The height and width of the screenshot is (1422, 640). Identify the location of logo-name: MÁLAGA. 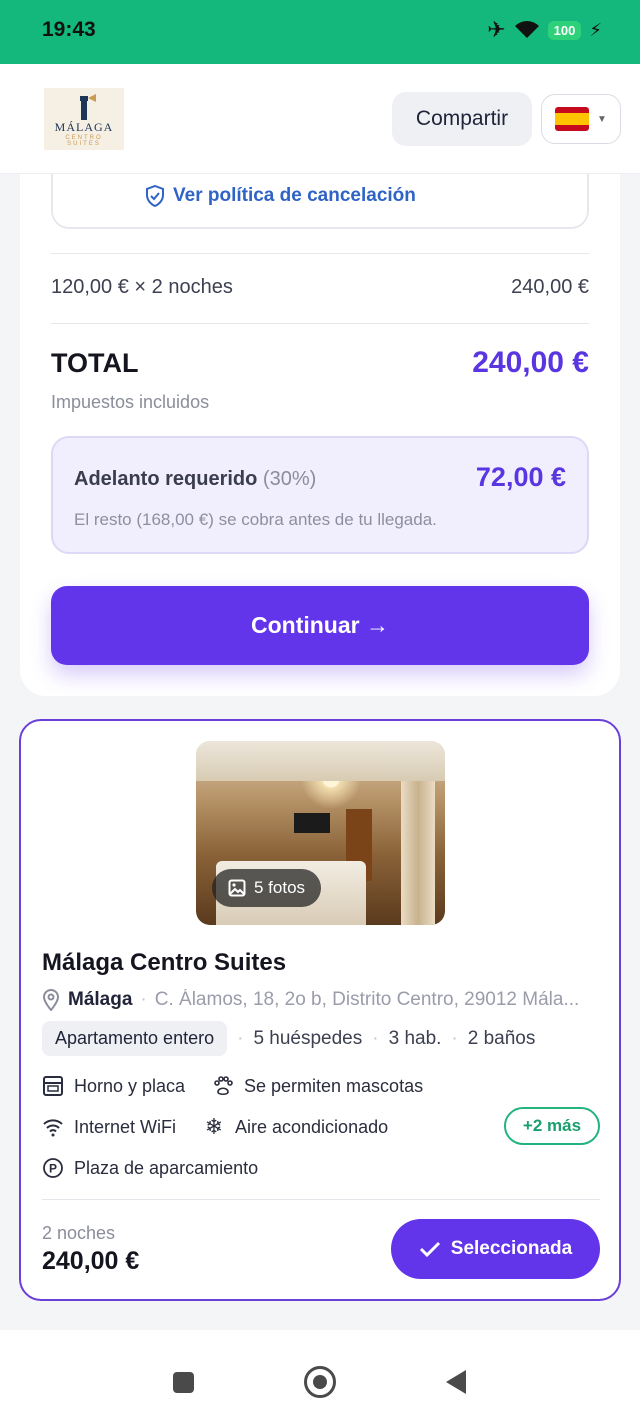
(84, 127).